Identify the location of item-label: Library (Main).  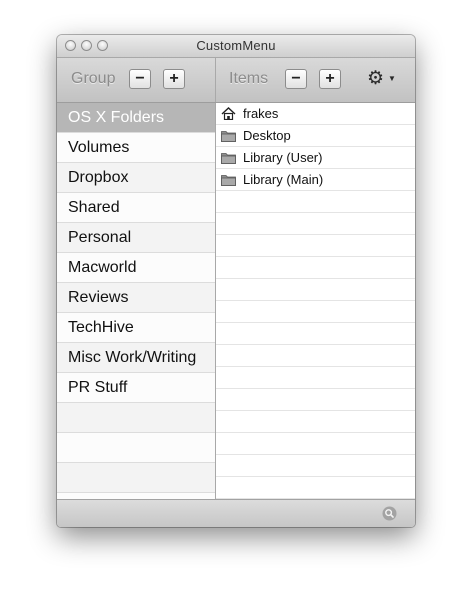
(283, 179).